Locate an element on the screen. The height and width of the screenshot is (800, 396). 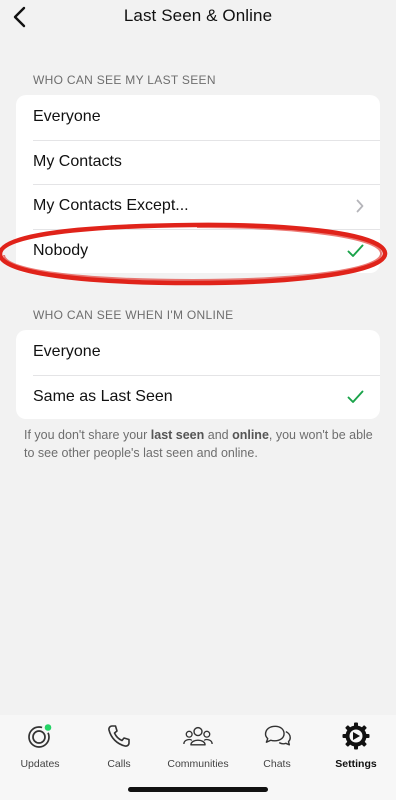
tab-settings: Settings is located at coordinates (356, 745).